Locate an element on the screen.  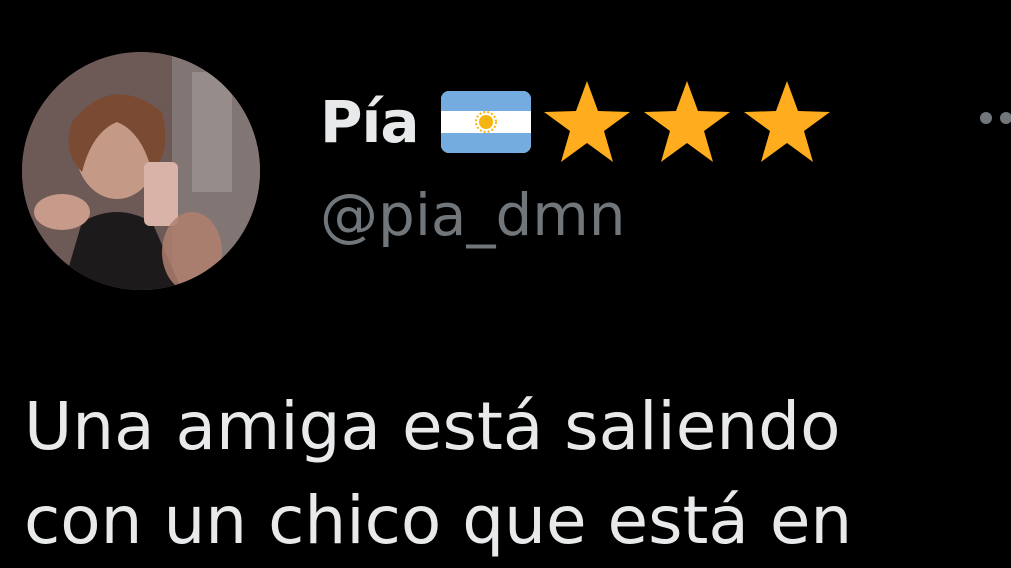
argentina-flag-icon is located at coordinates (485, 122).